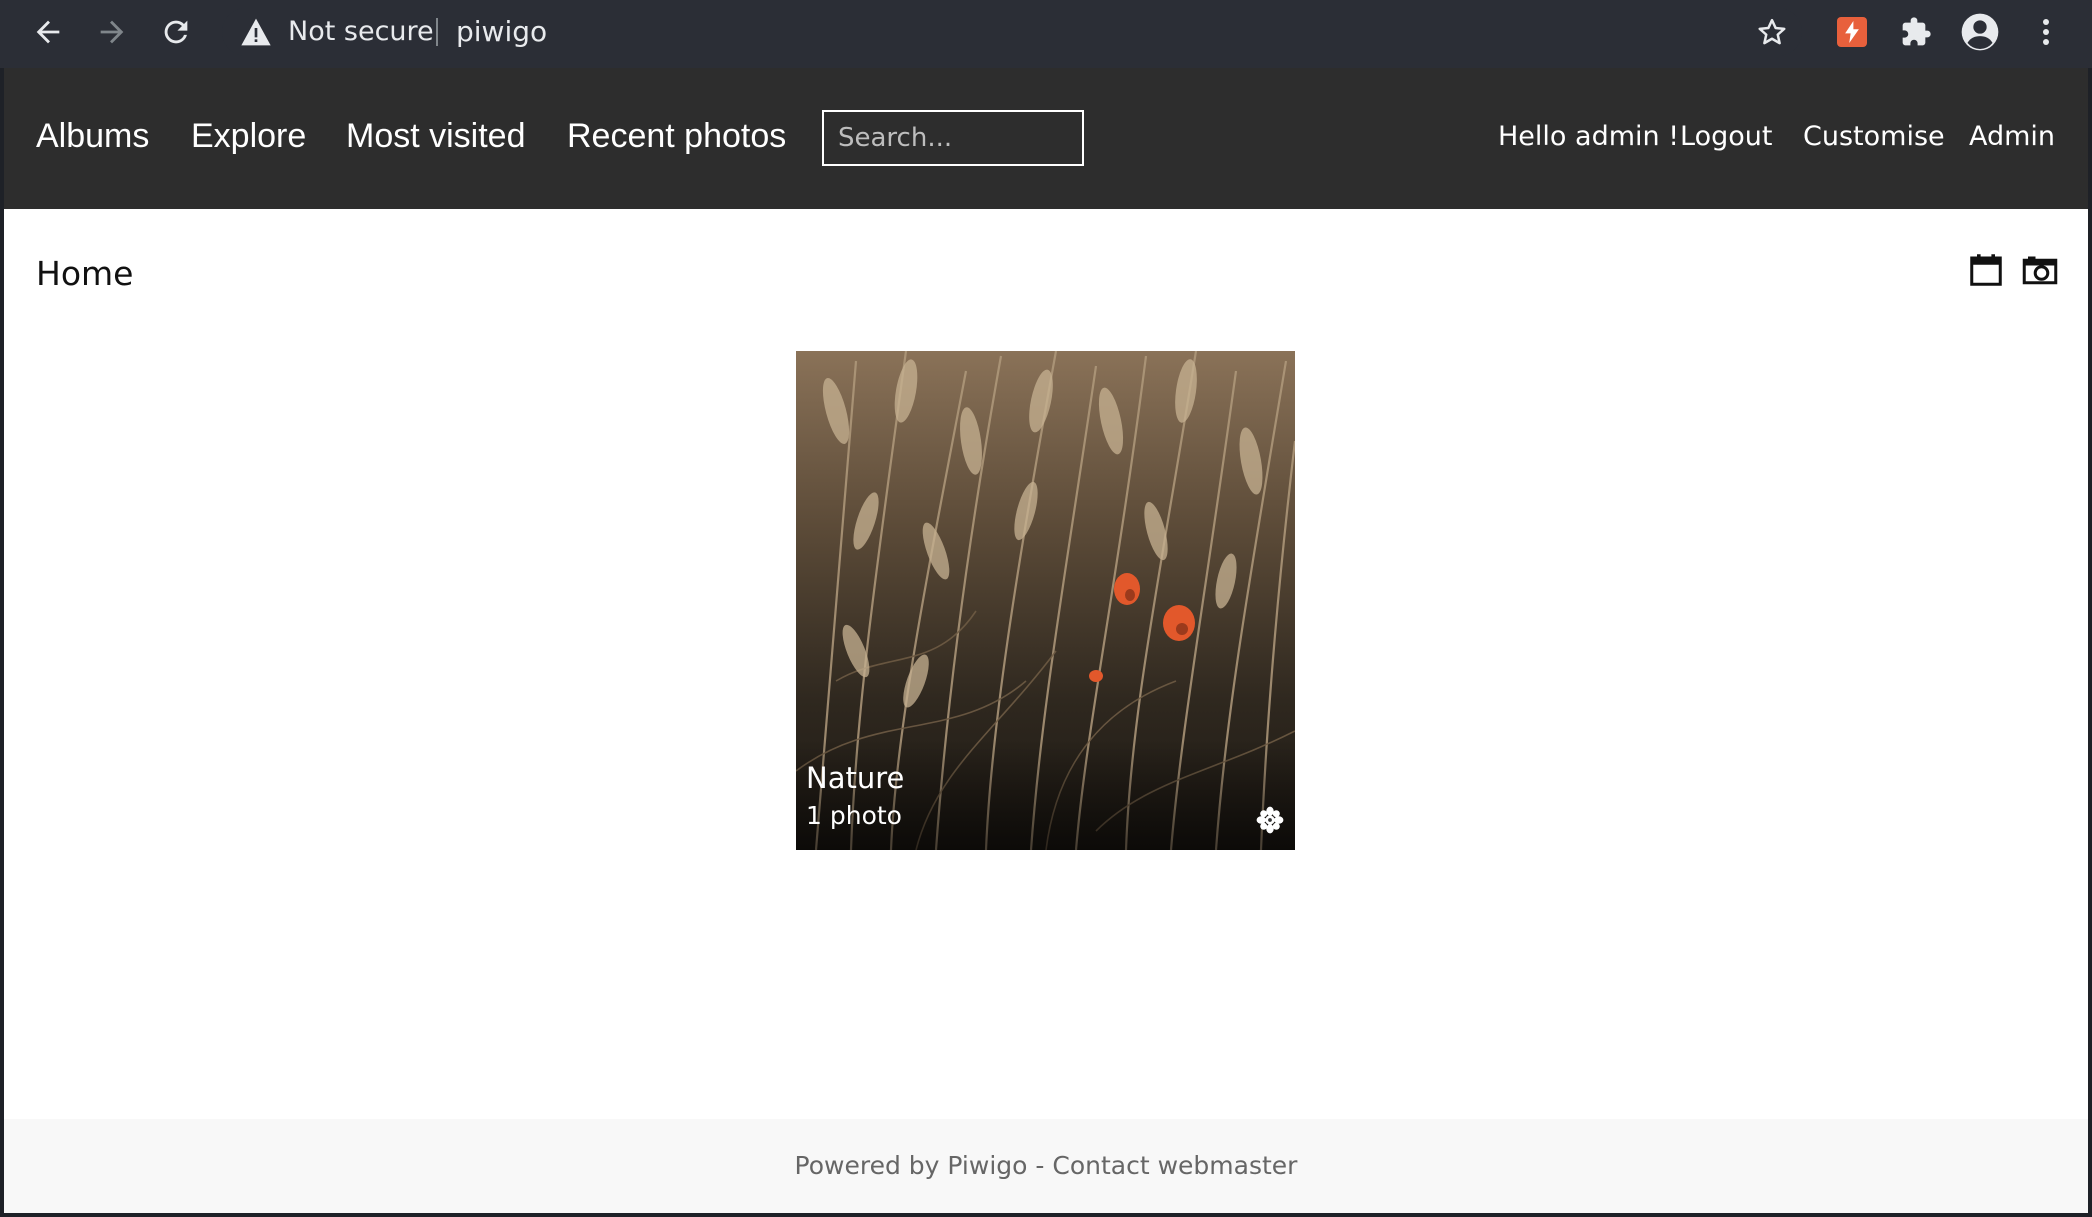 The width and height of the screenshot is (2092, 1217). Describe the element at coordinates (437, 32) in the screenshot. I see `address-divider` at that location.